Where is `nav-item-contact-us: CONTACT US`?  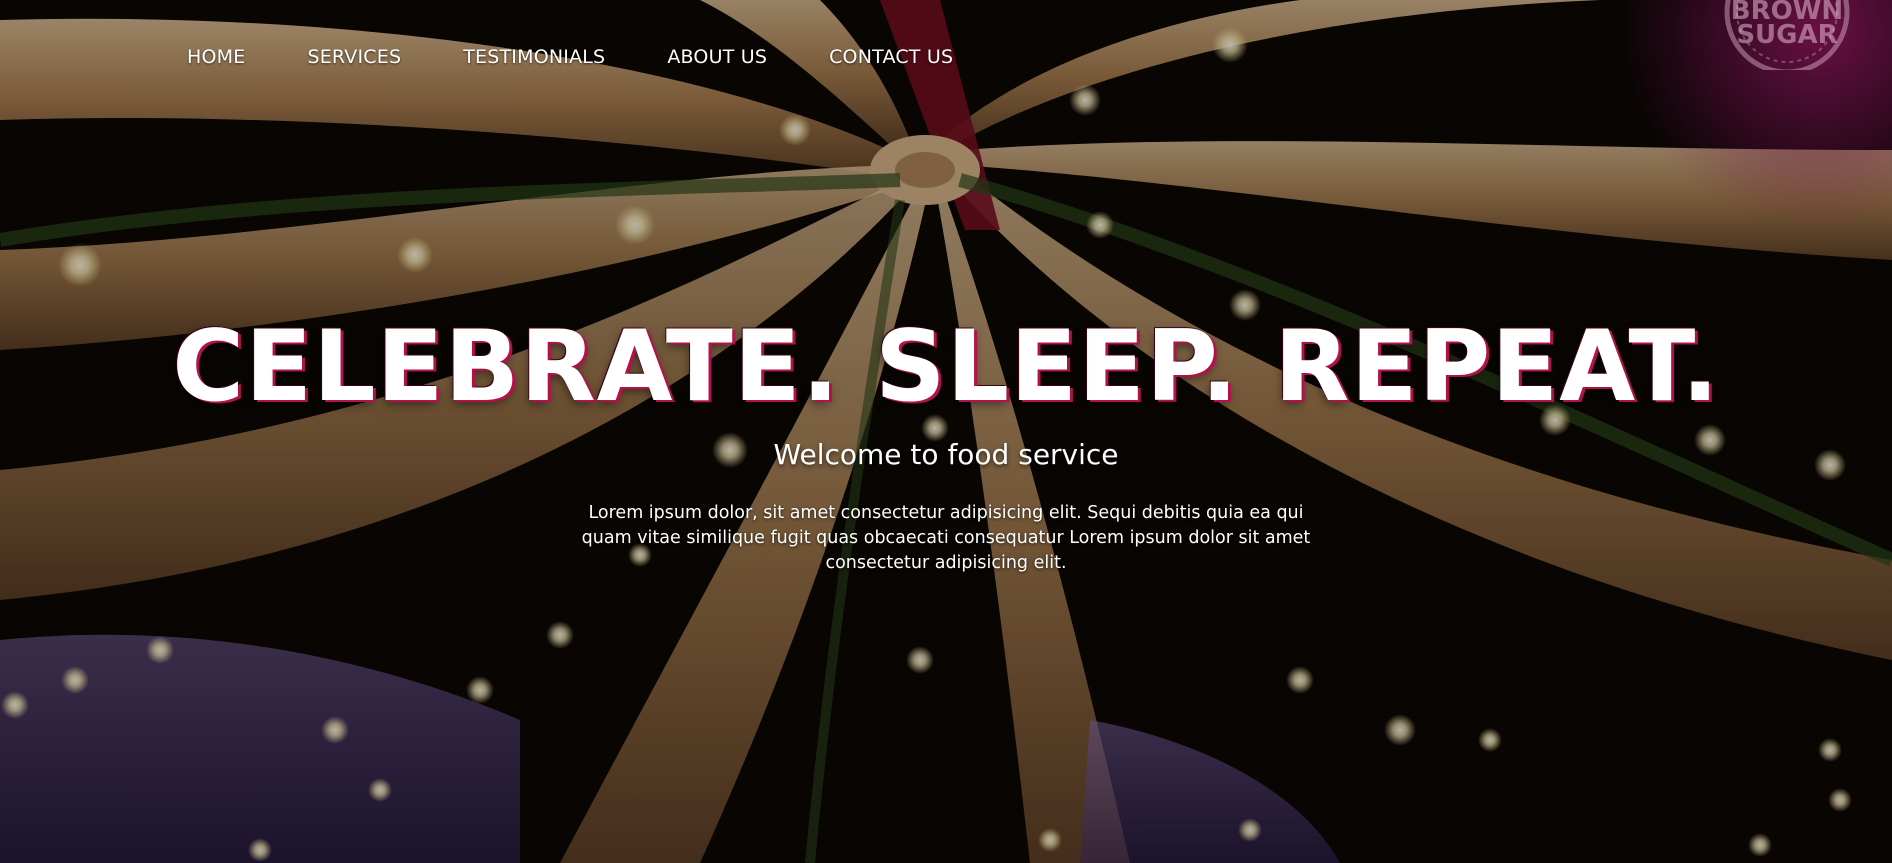 nav-item-contact-us: CONTACT US is located at coordinates (891, 57).